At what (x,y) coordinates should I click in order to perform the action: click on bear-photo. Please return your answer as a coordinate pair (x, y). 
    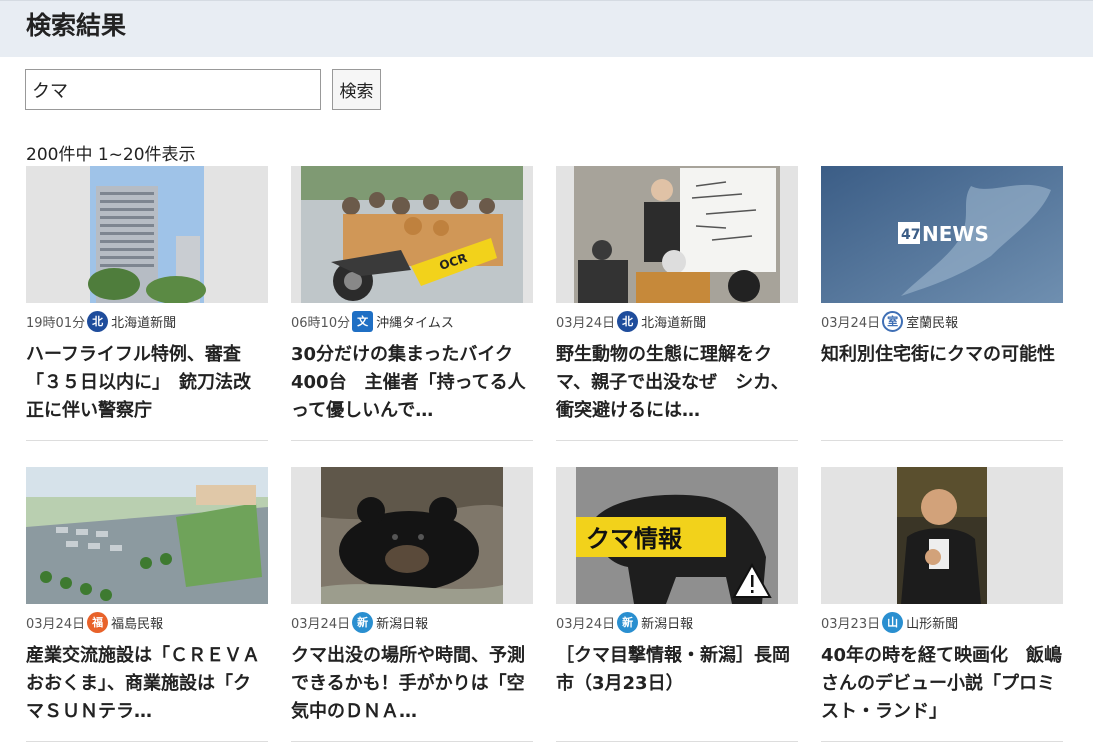
    Looking at the image, I should click on (412, 535).